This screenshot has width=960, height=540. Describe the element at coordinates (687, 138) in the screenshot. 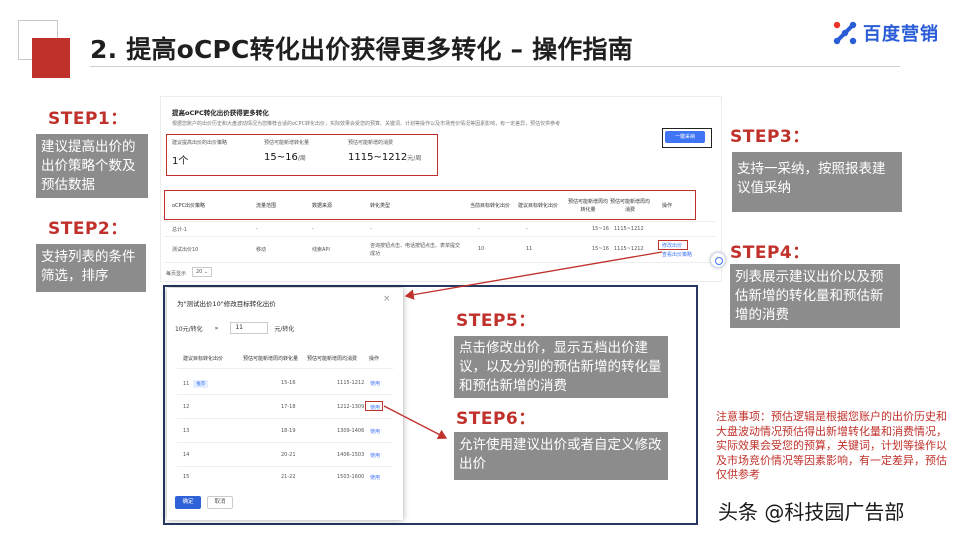

I see `adopt-highlight-outline` at that location.